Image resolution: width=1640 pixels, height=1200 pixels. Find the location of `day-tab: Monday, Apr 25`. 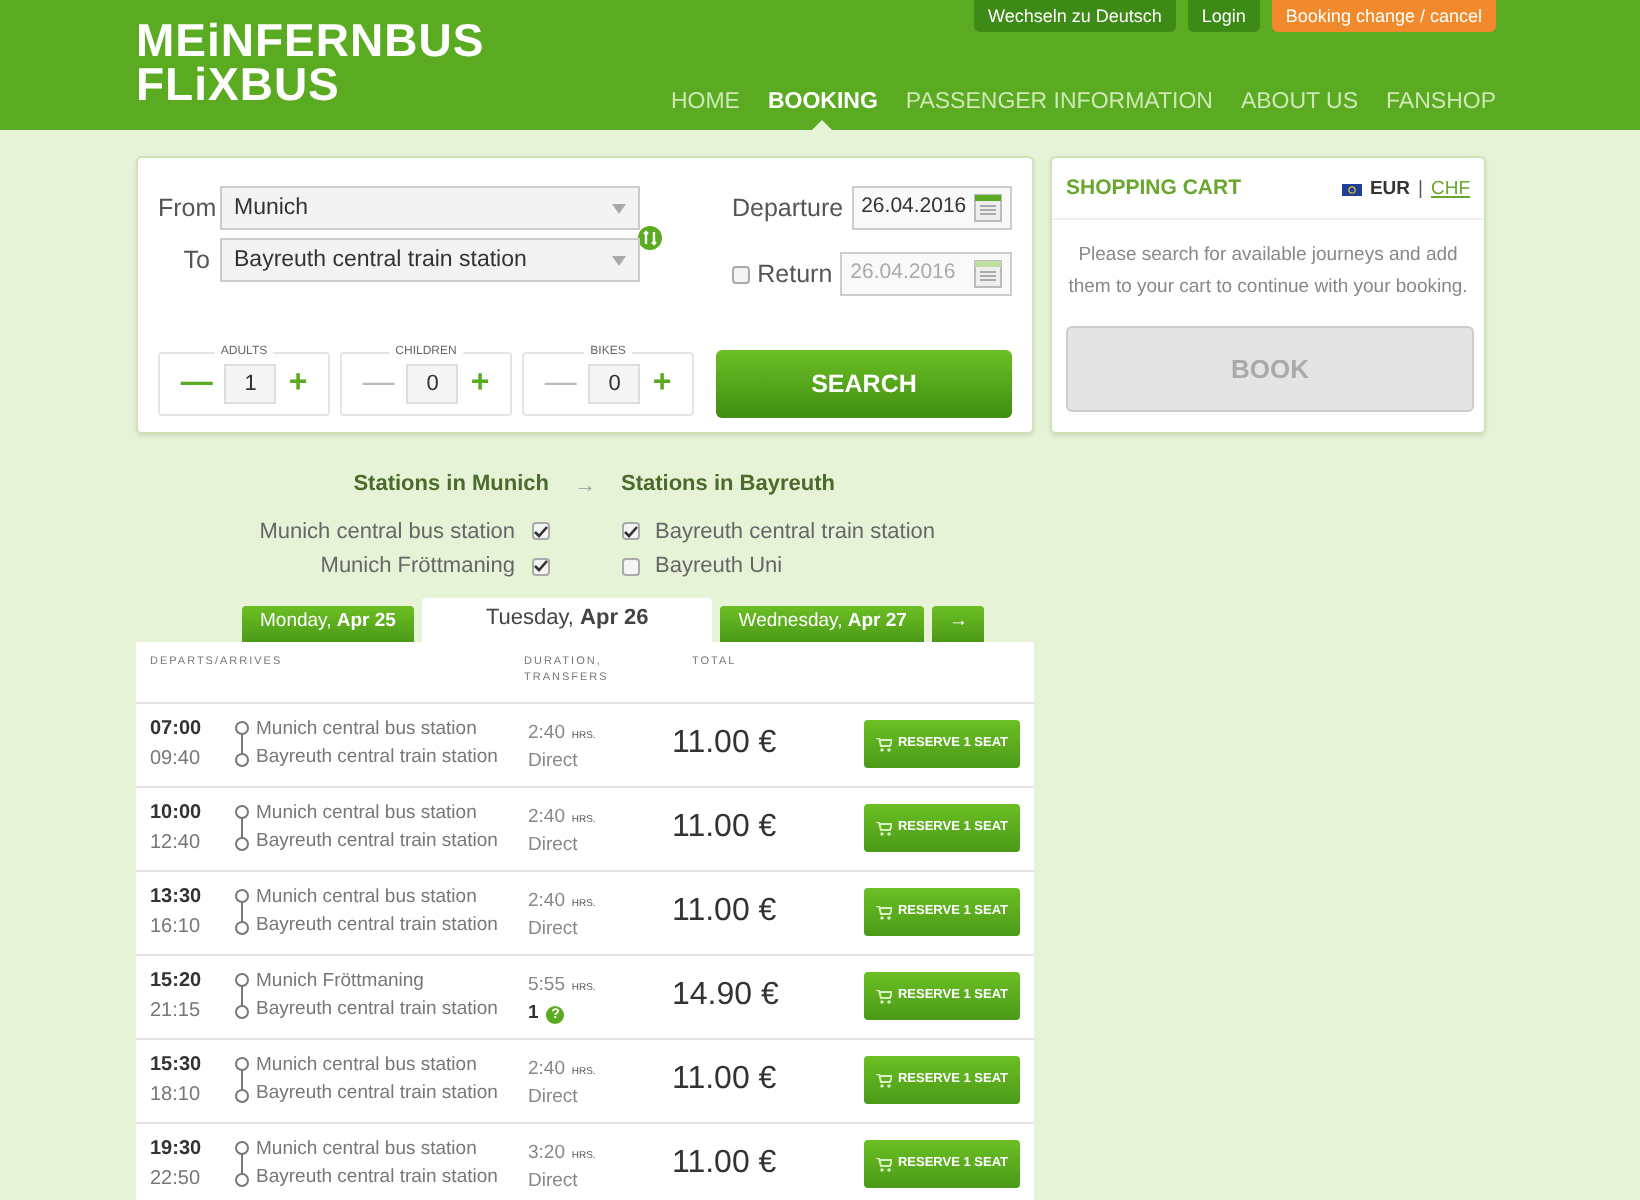

day-tab: Monday, Apr 25 is located at coordinates (328, 623).